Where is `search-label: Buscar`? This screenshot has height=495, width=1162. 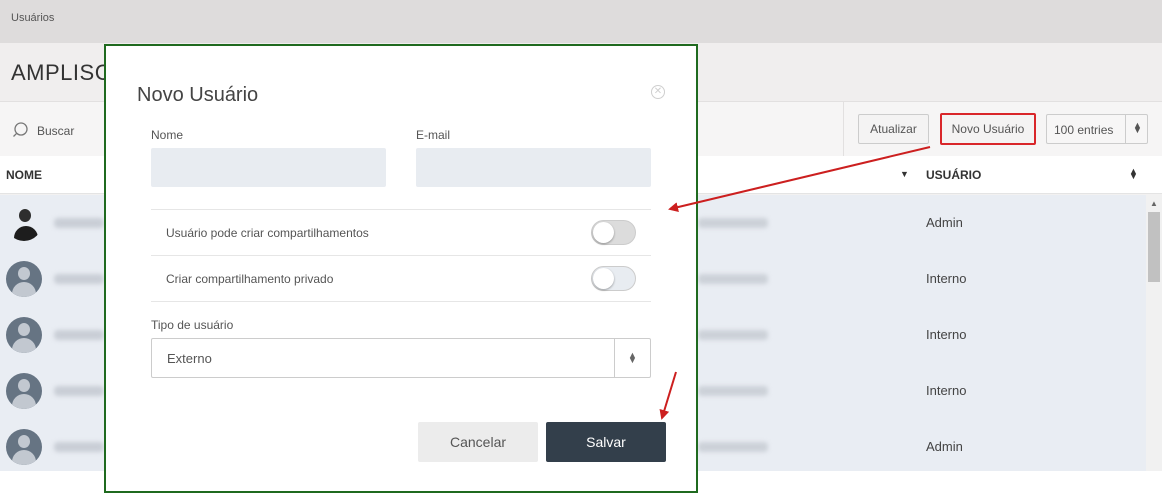 search-label: Buscar is located at coordinates (56, 131).